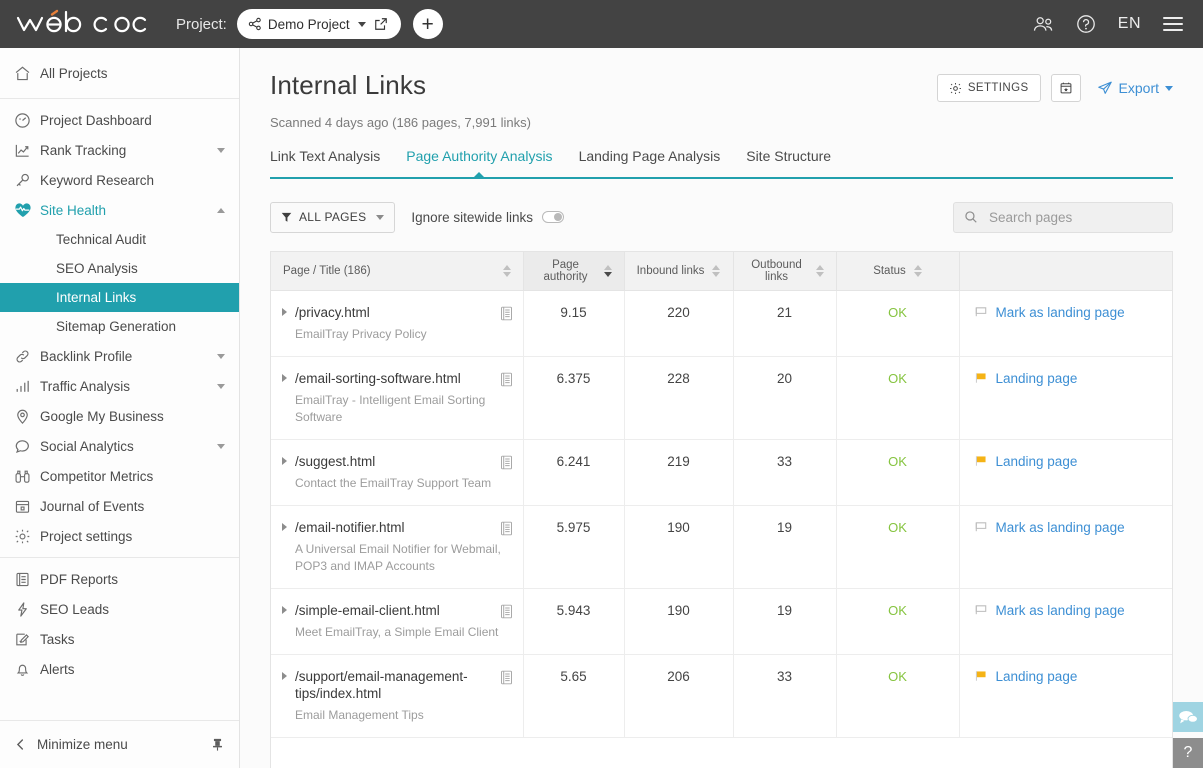 This screenshot has width=1203, height=768. Describe the element at coordinates (119, 579) in the screenshot. I see `sidebar-item-pdf-reports: PDF Reports` at that location.